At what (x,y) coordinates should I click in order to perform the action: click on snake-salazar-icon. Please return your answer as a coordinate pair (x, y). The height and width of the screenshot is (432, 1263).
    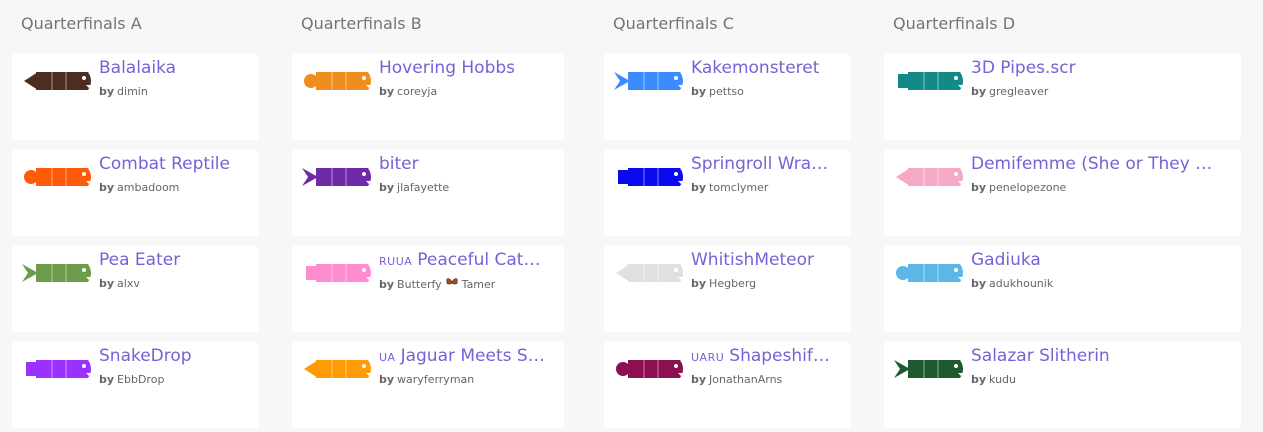
    Looking at the image, I should click on (930, 369).